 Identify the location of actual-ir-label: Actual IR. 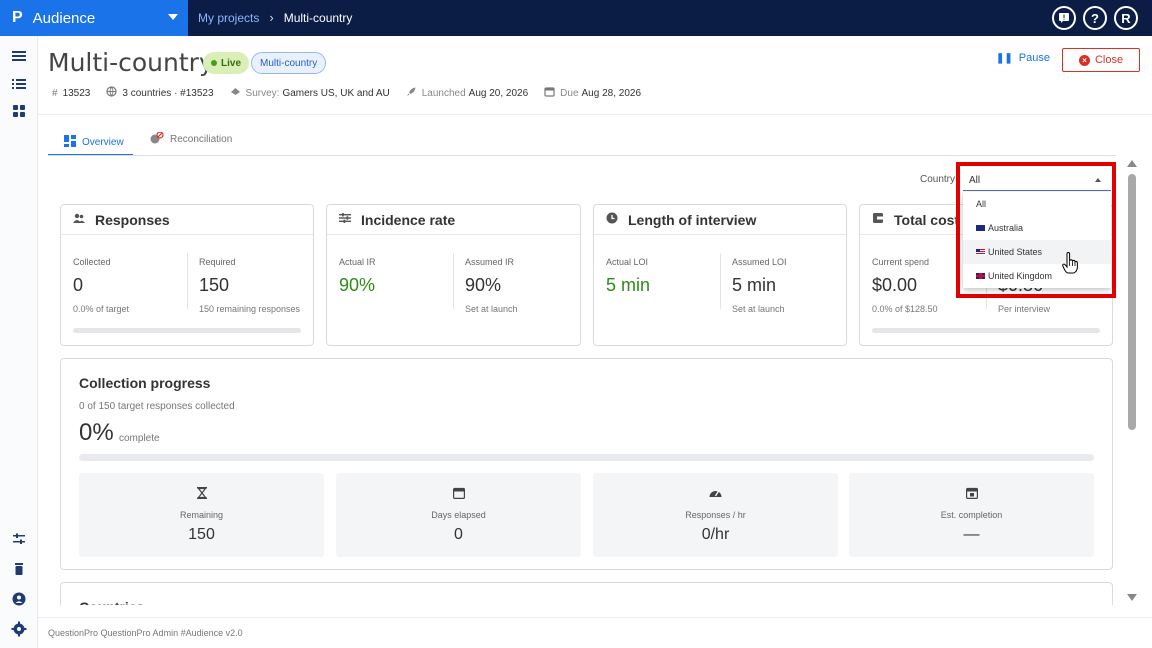
(357, 262).